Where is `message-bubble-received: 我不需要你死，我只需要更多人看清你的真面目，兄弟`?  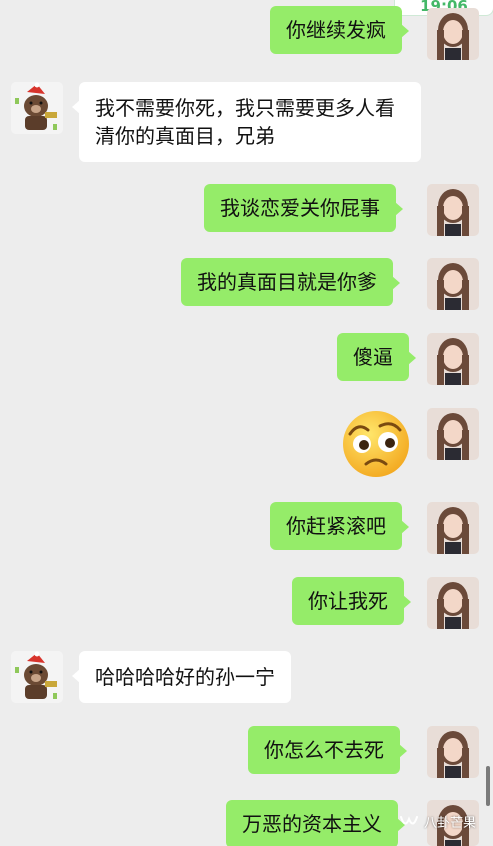
message-bubble-received: 我不需要你死，我只需要更多人看清你的真面目，兄弟 is located at coordinates (246, 122).